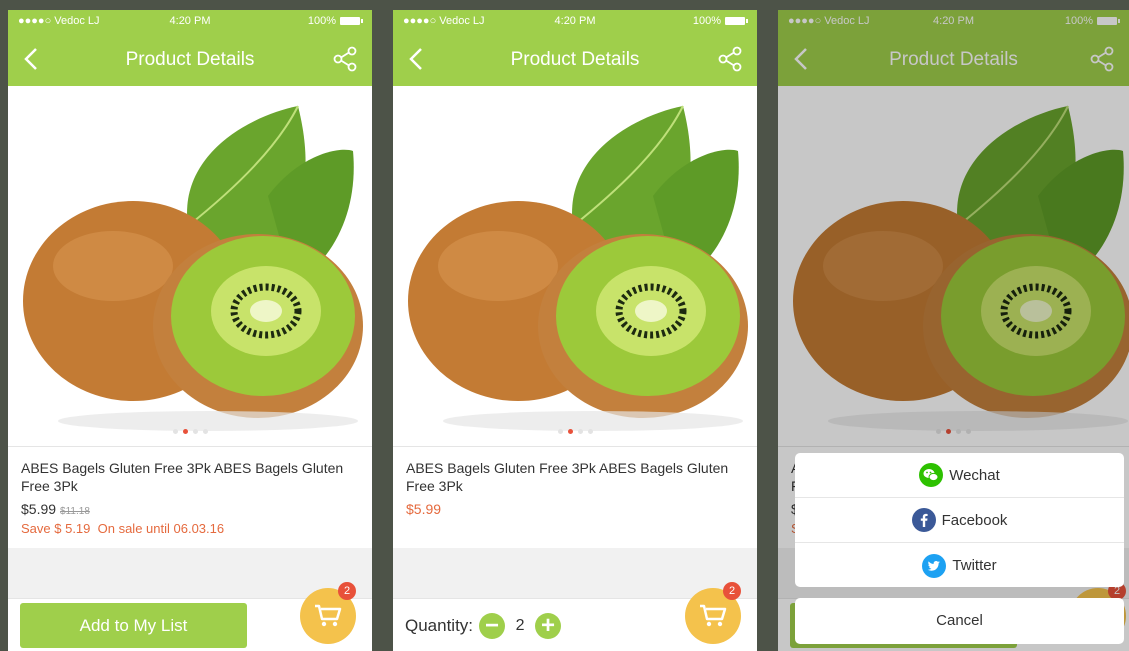 This screenshot has width=1129, height=651. I want to click on share-option-twitter: Twitter, so click(959, 565).